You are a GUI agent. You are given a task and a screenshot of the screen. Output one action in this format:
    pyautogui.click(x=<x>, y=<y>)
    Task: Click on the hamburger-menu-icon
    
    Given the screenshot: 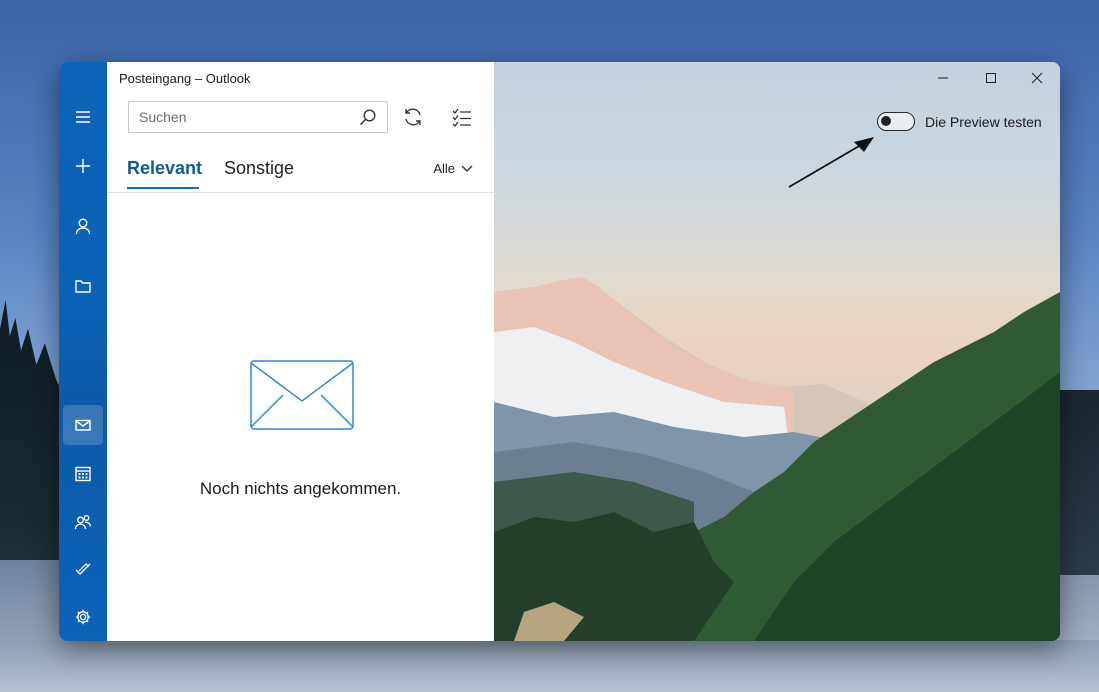 What is the action you would take?
    pyautogui.click(x=83, y=117)
    